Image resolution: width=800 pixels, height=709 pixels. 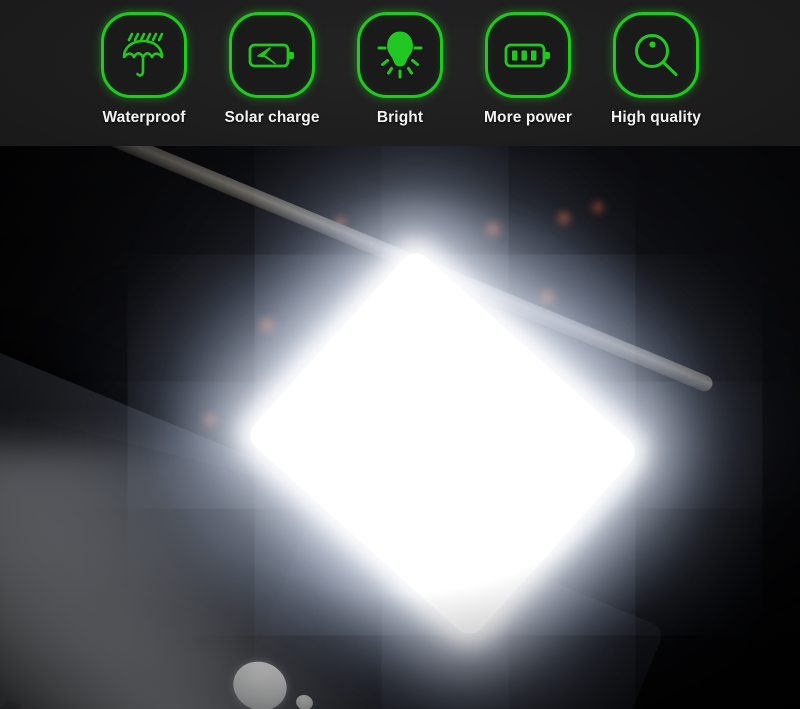 What do you see at coordinates (272, 117) in the screenshot?
I see `feature-label-solar-charge: Solar charge` at bounding box center [272, 117].